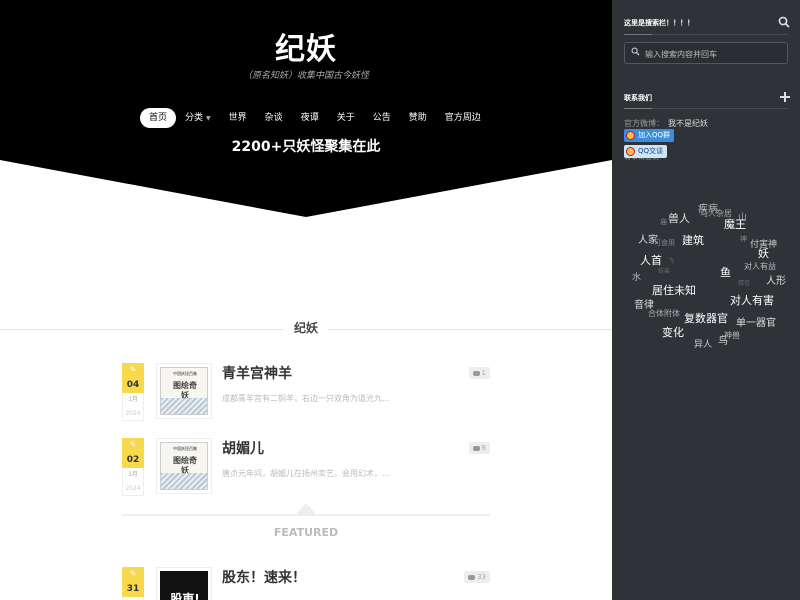 Image resolution: width=800 pixels, height=600 pixels. Describe the element at coordinates (674, 290) in the screenshot. I see `tag-cloud-item: 居住未知` at that location.